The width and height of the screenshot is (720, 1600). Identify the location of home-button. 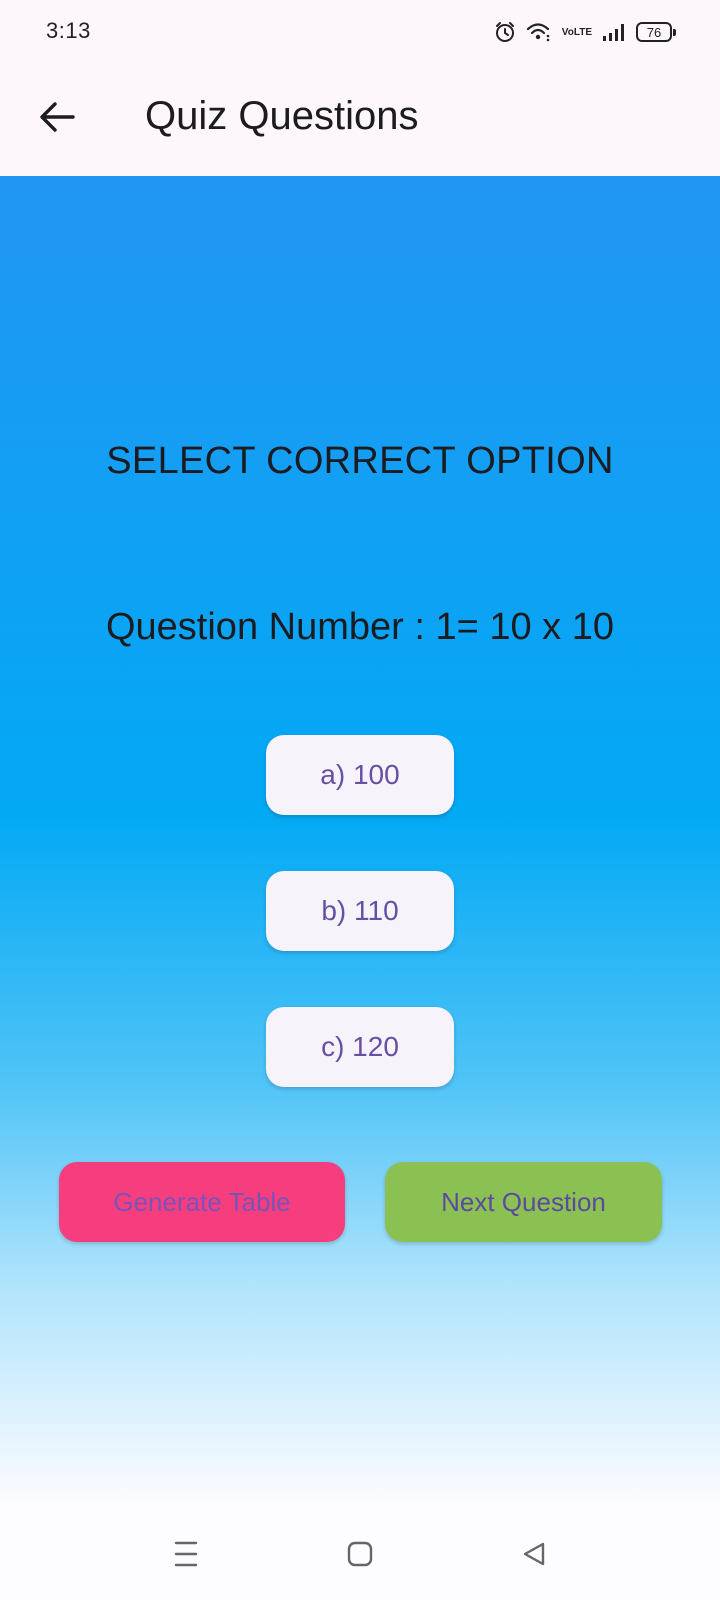
(360, 1556).